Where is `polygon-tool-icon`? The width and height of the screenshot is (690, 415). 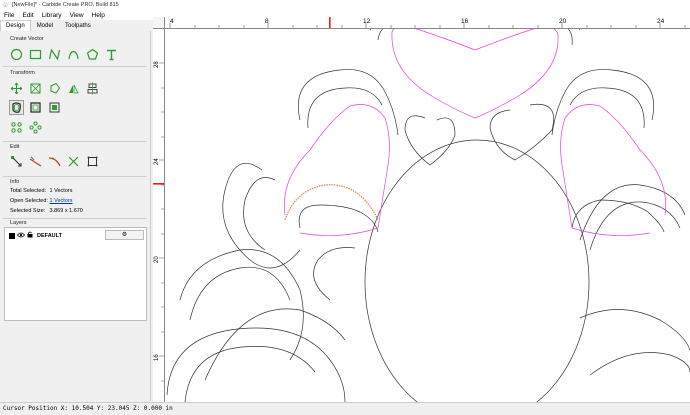 polygon-tool-icon is located at coordinates (92, 54).